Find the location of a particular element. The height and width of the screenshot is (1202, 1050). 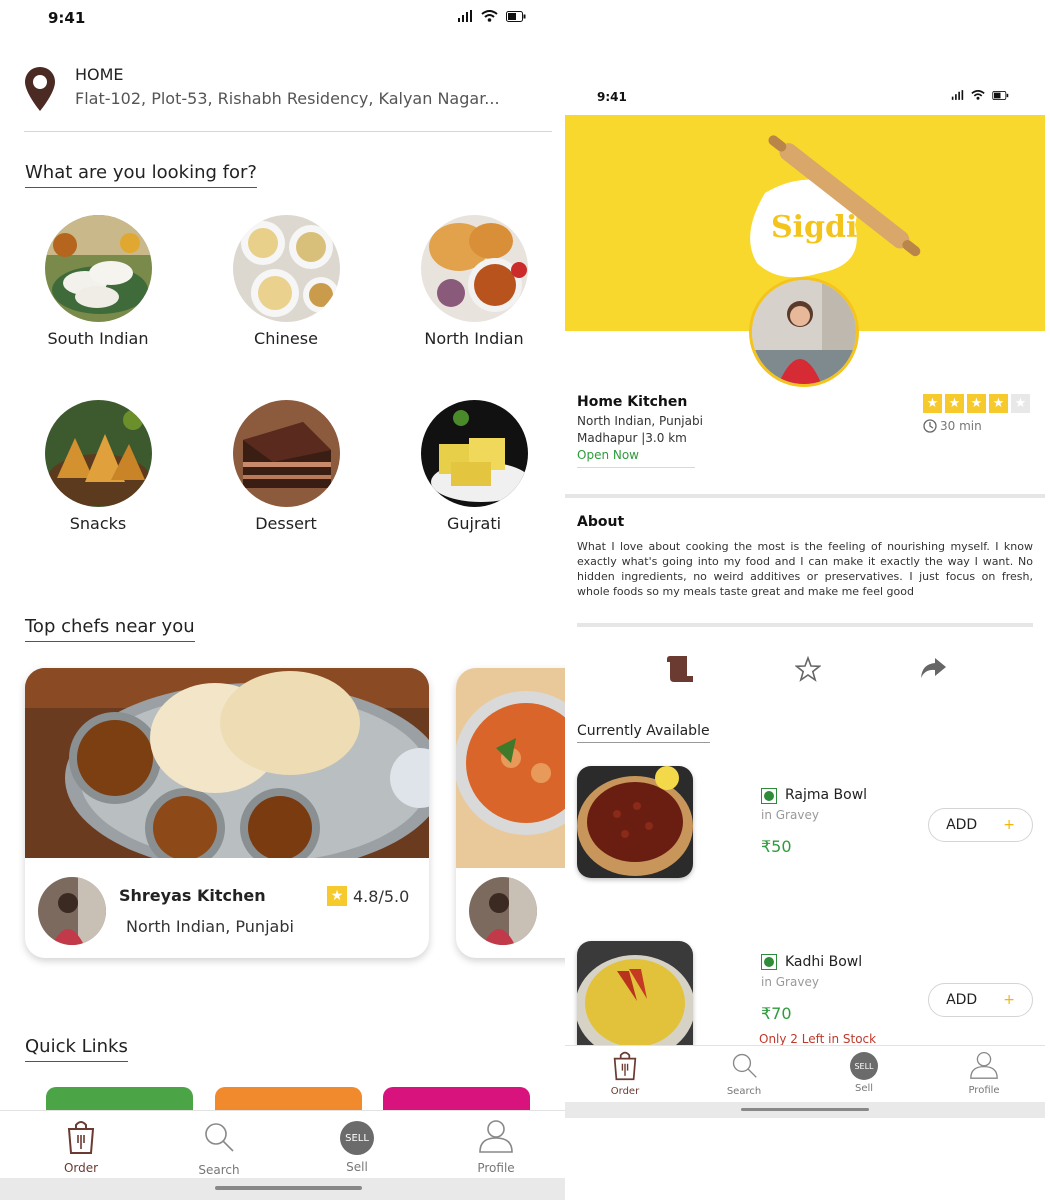

menu-action is located at coordinates (680, 671).